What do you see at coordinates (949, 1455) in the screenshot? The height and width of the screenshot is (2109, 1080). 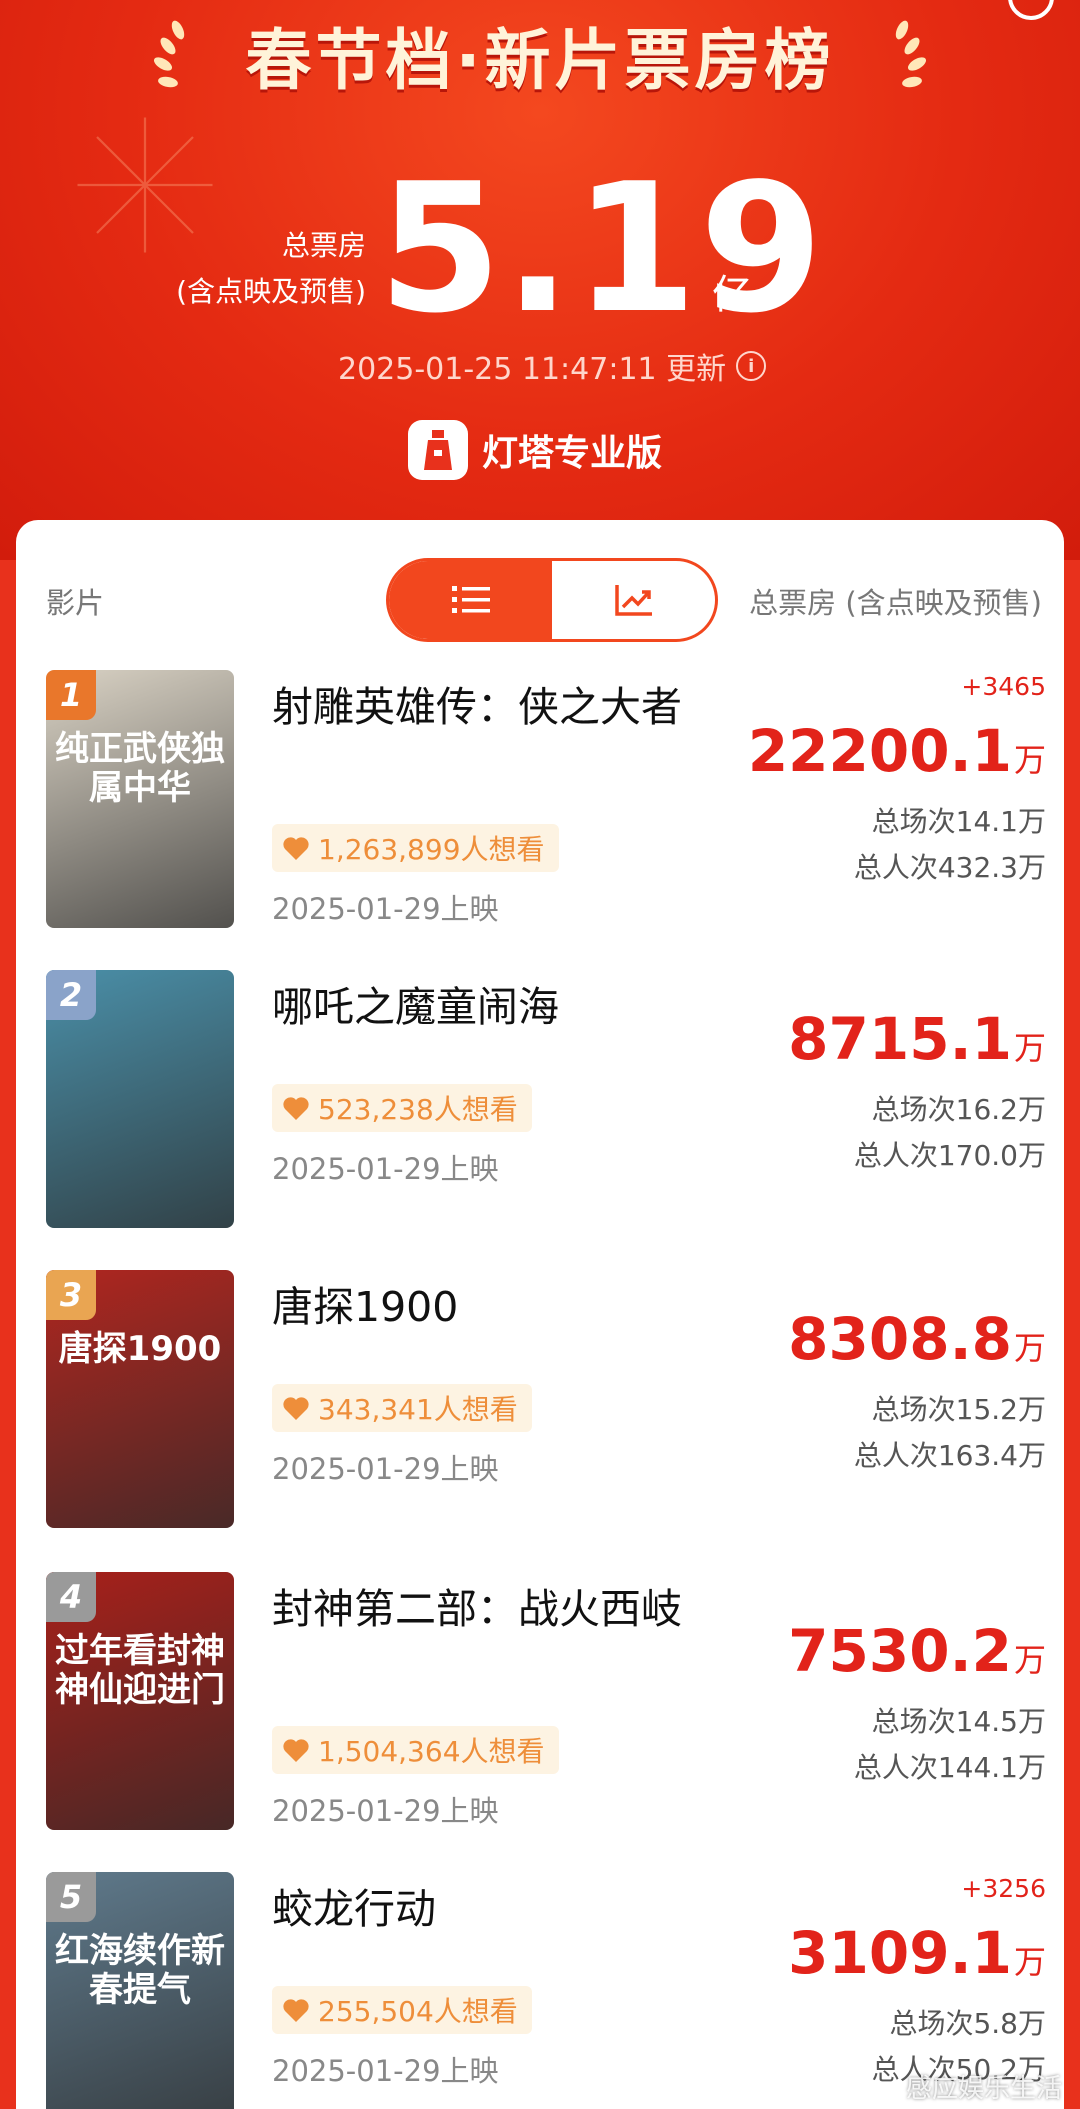 I see `total-admissions: 总人次163.4万` at bounding box center [949, 1455].